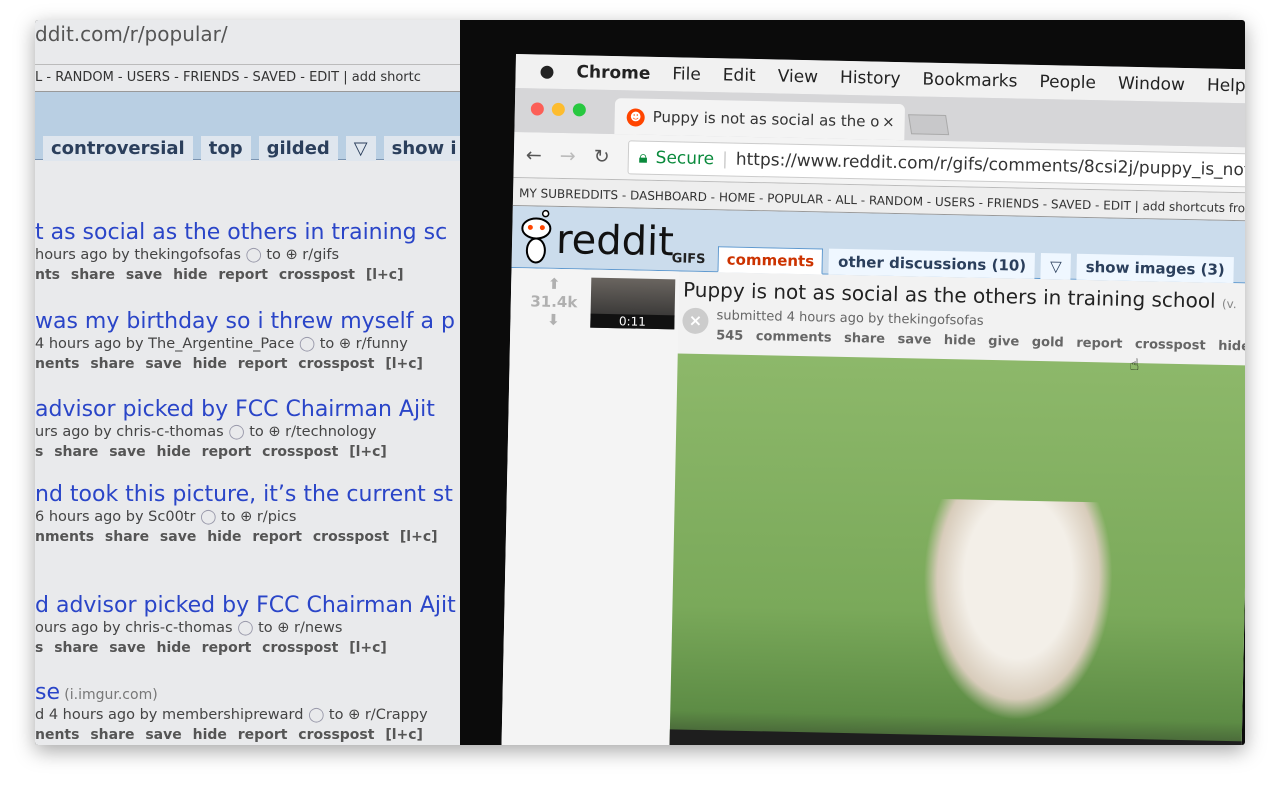 This screenshot has height=800, width=1280. What do you see at coordinates (613, 73) in the screenshot?
I see `menu-chrome: Chrome` at bounding box center [613, 73].